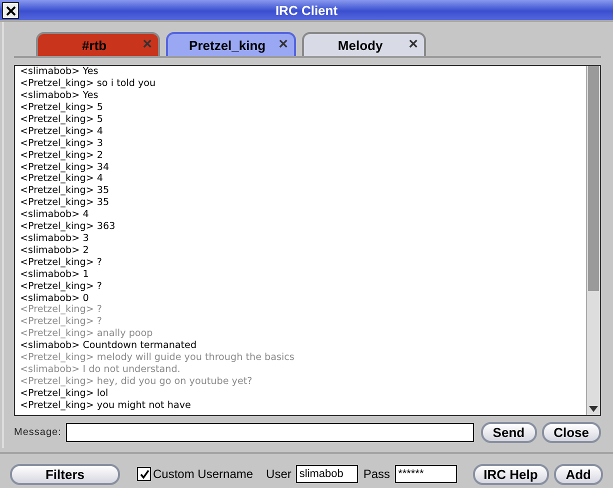 This screenshot has height=488, width=613. Describe the element at coordinates (426, 474) in the screenshot. I see `pass-field: ******` at that location.